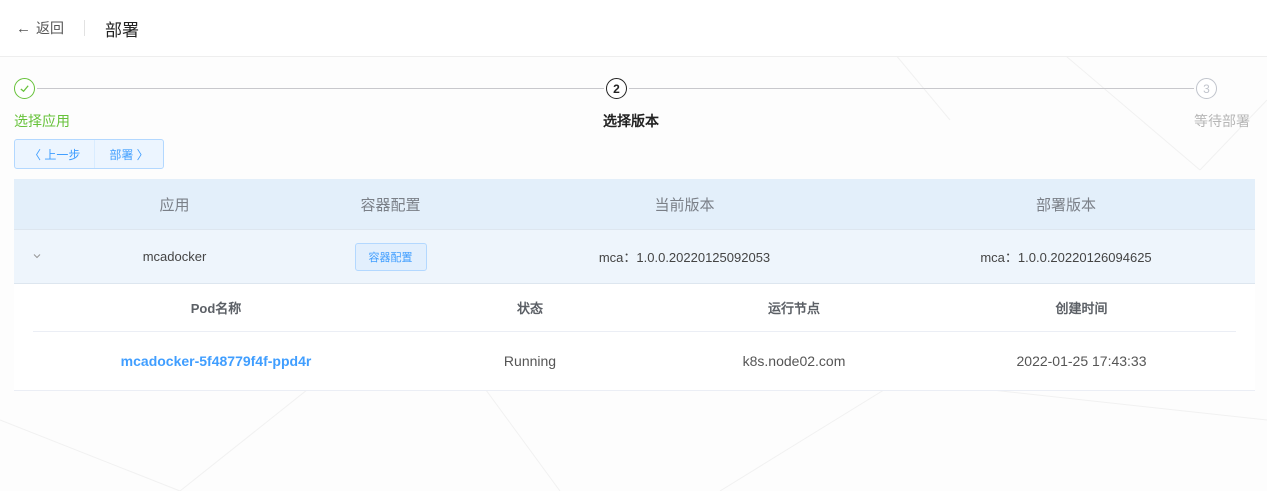 The image size is (1267, 491). I want to click on app-name: mcadocker, so click(174, 256).